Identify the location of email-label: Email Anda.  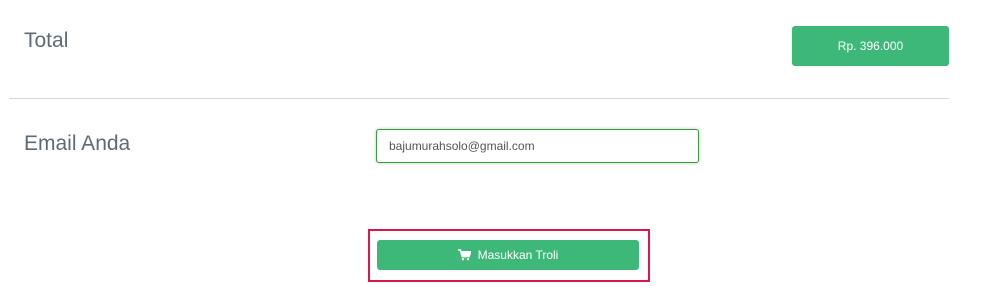
(77, 143).